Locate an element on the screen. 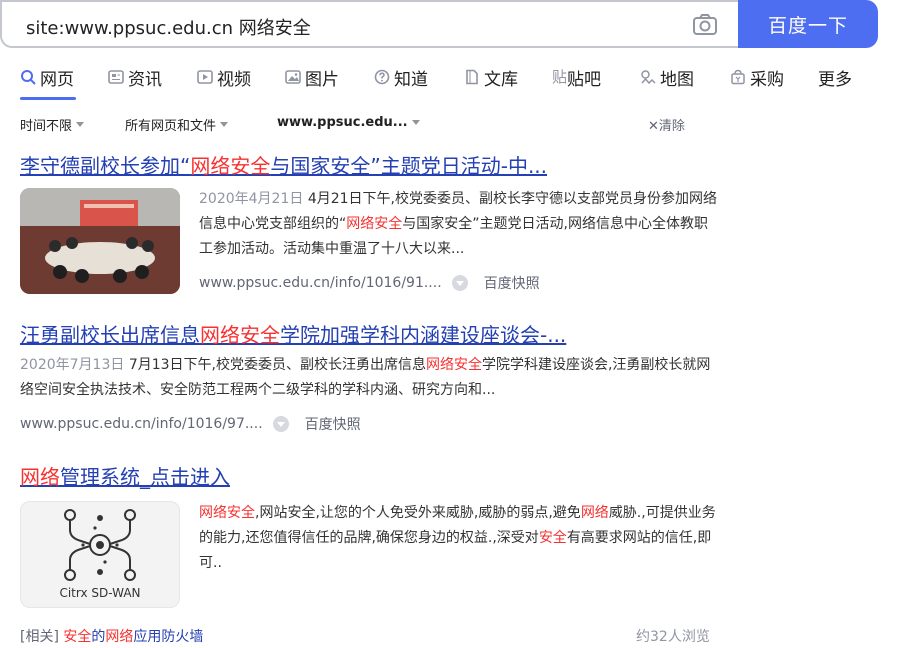 The height and width of the screenshot is (648, 900). related-highlight: 网络 is located at coordinates (119, 637).